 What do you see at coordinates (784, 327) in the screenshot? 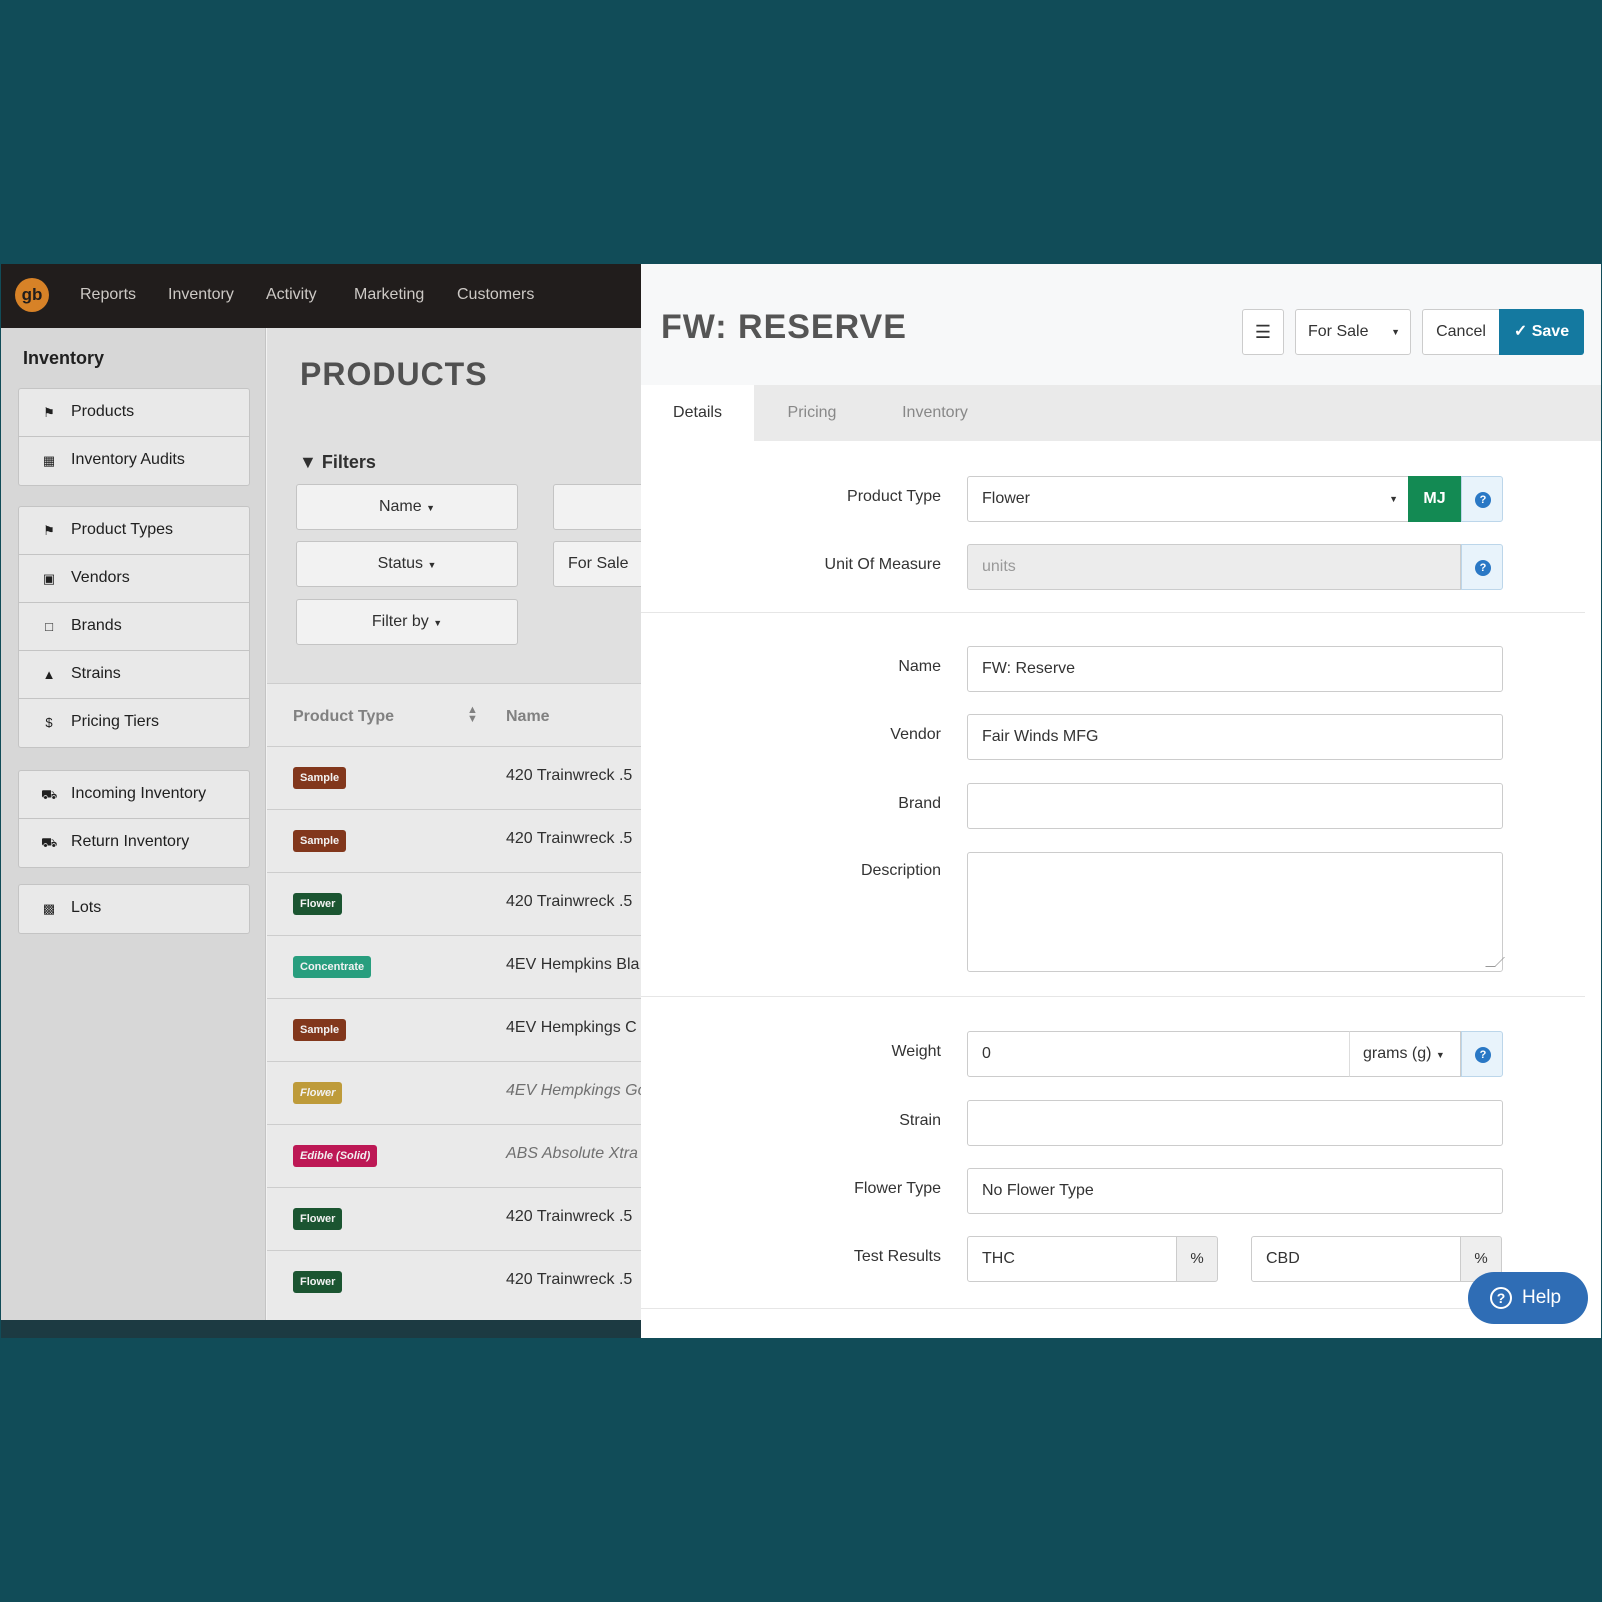
I see `panel-title: FW: RESERVE` at bounding box center [784, 327].